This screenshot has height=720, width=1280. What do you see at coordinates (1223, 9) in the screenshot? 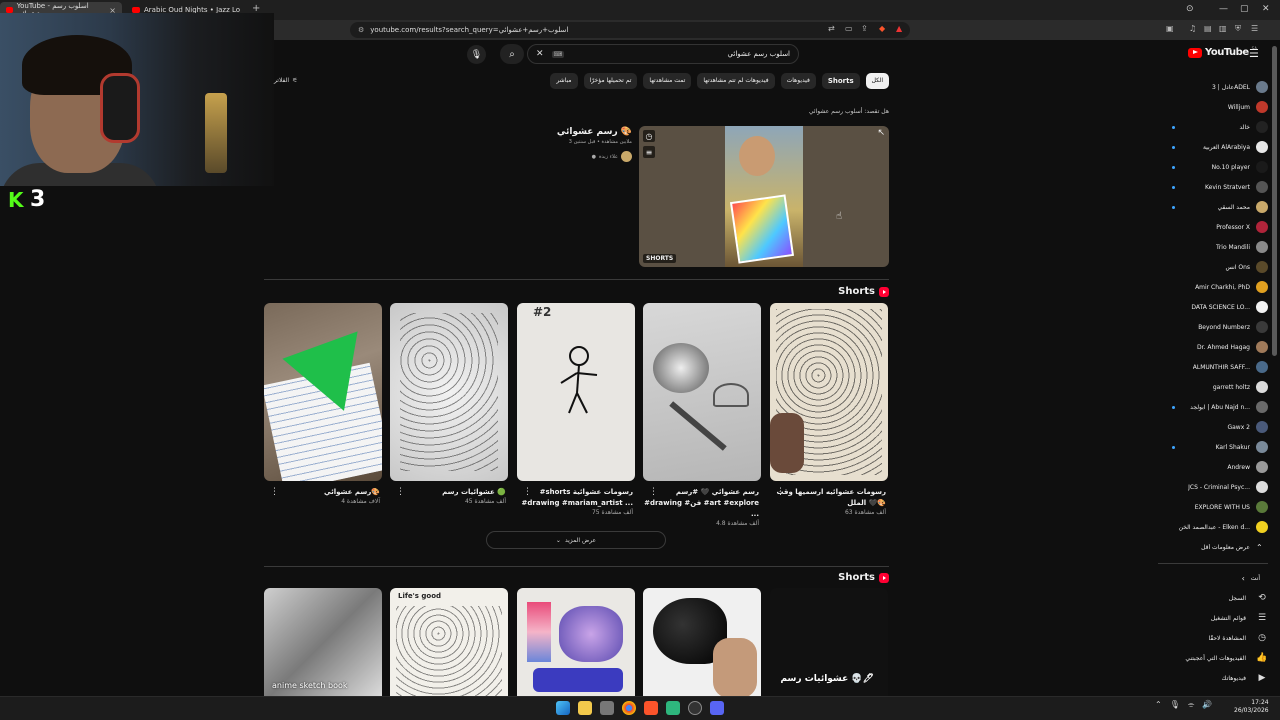
I see `minimize-icon: —` at bounding box center [1223, 9].